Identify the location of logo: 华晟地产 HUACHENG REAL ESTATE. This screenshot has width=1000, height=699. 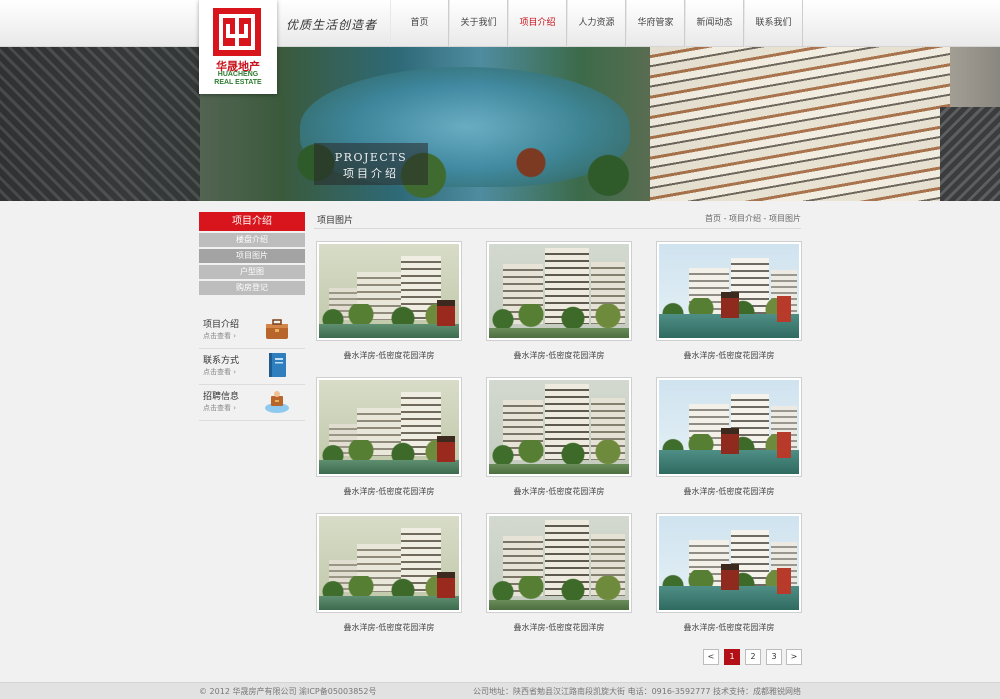
(238, 47).